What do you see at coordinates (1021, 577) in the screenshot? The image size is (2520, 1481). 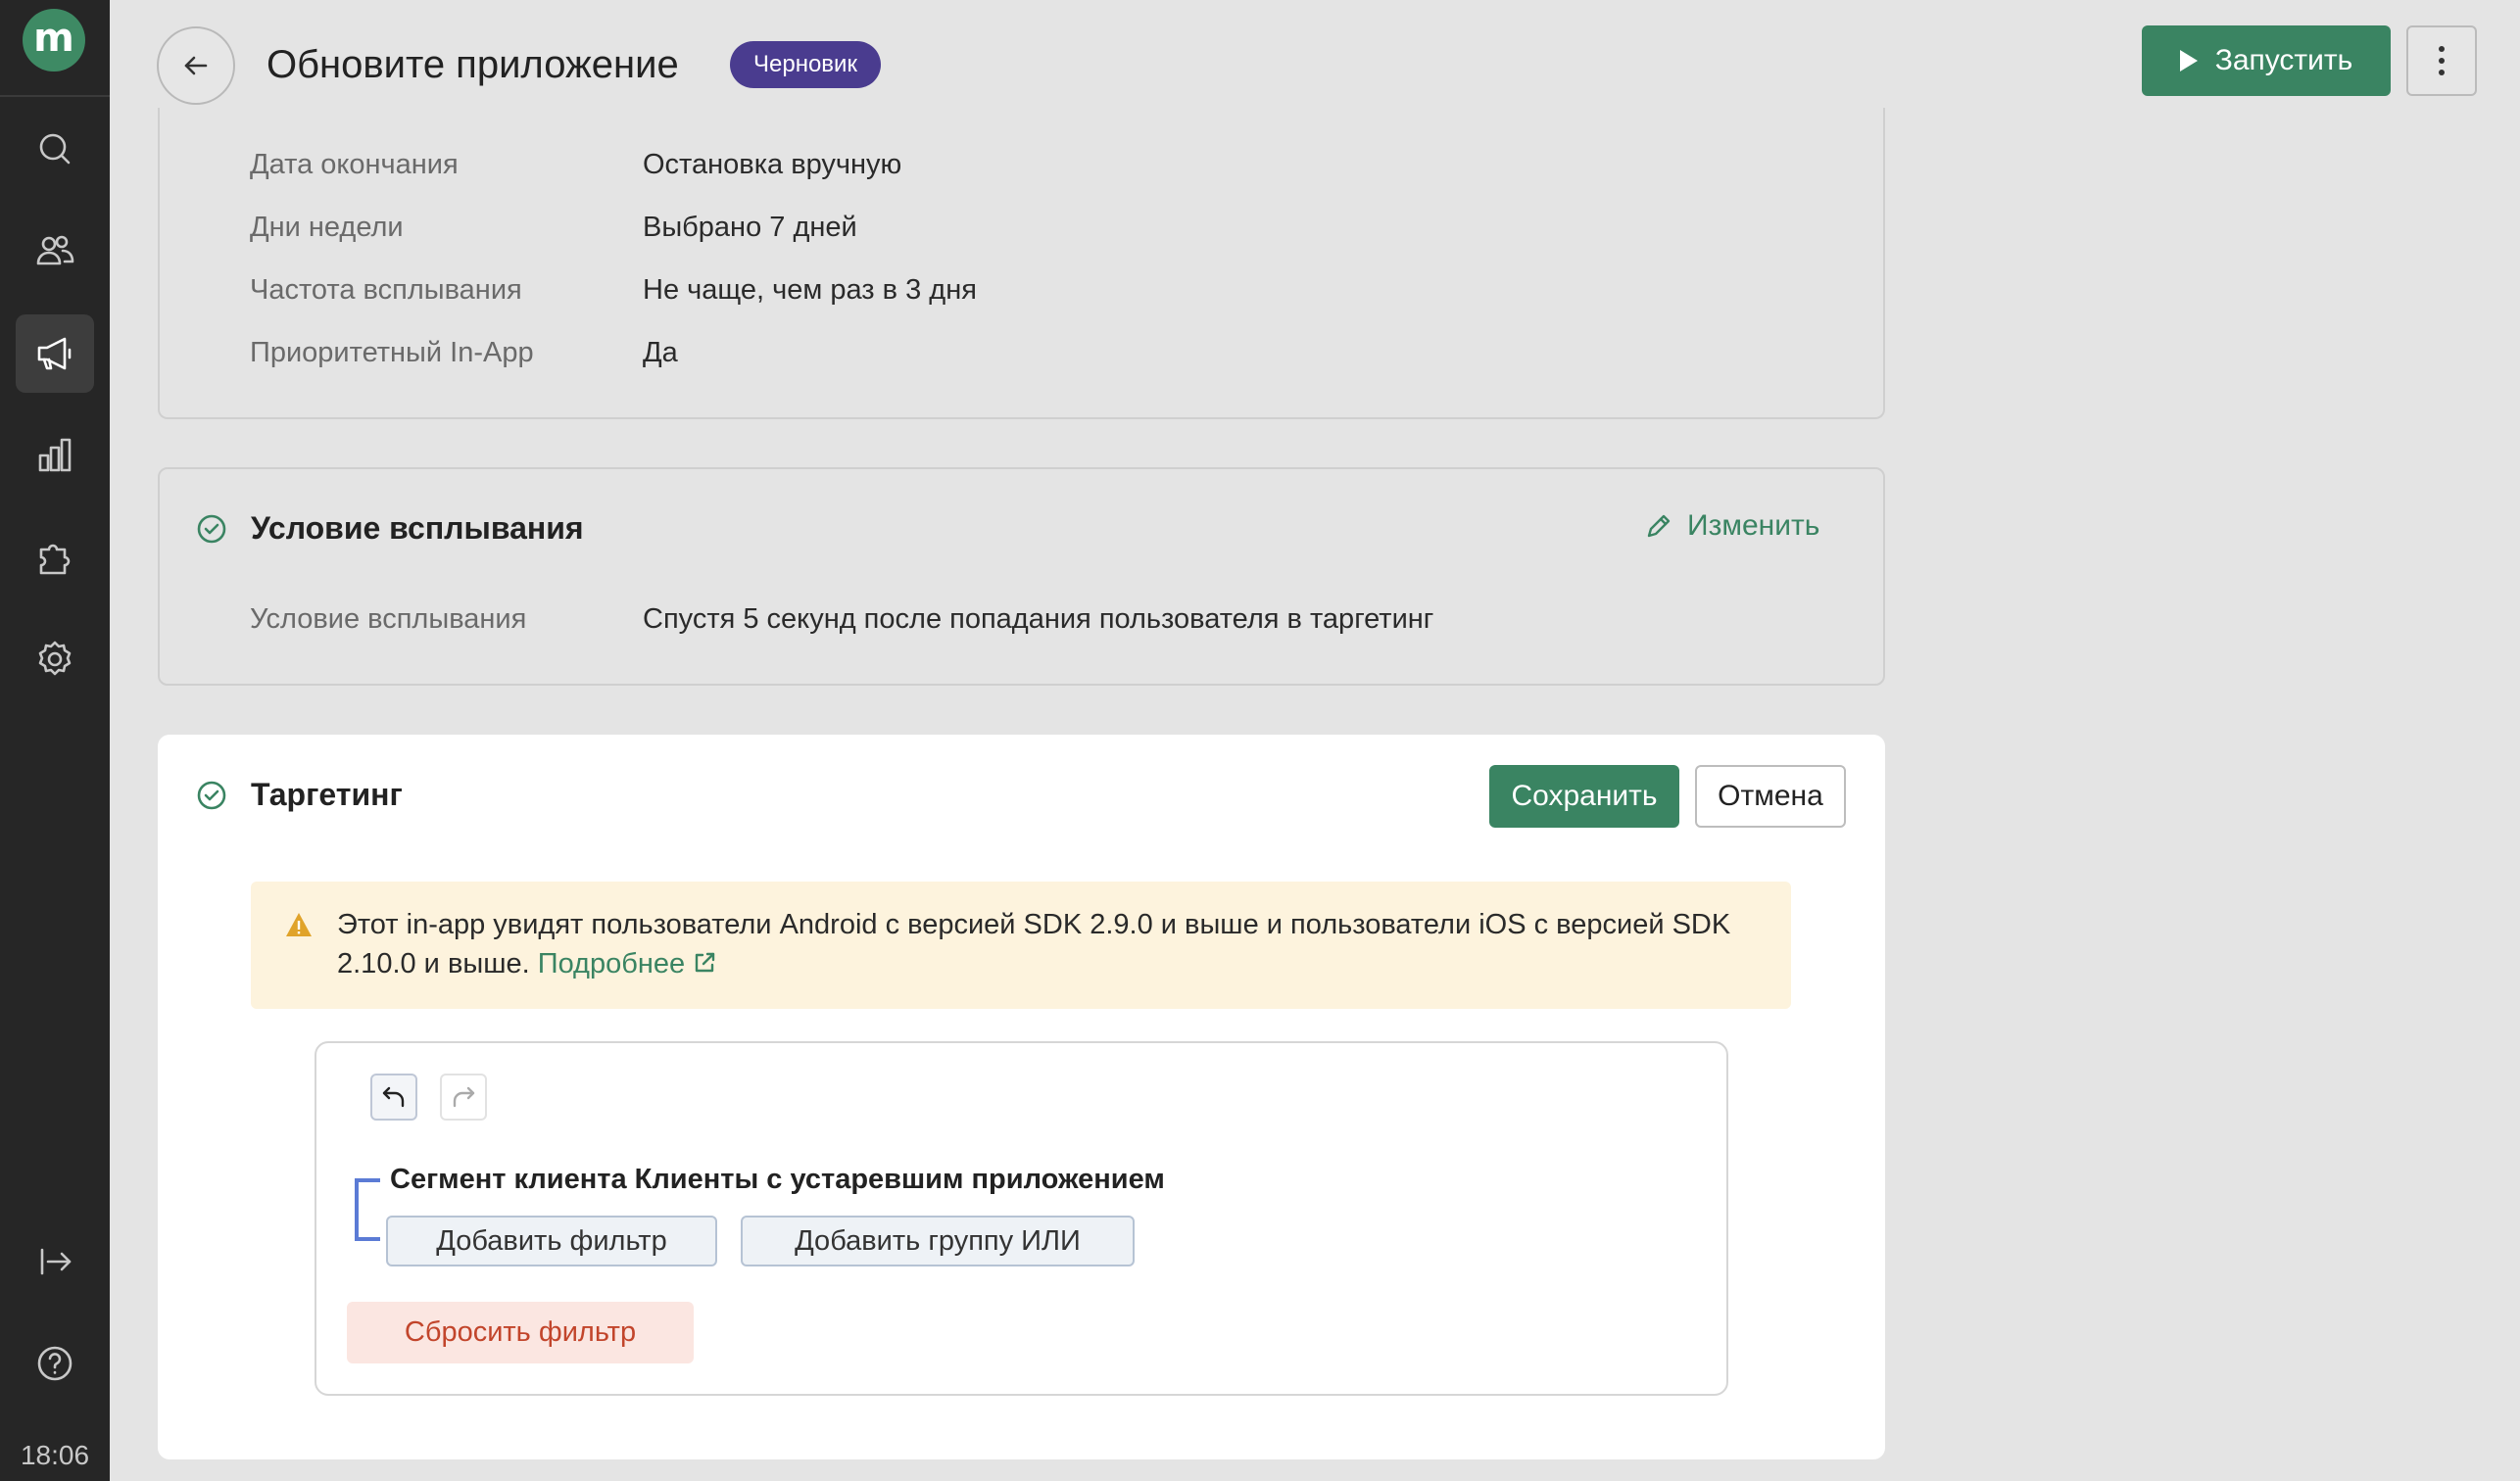 I see `trigger-card` at bounding box center [1021, 577].